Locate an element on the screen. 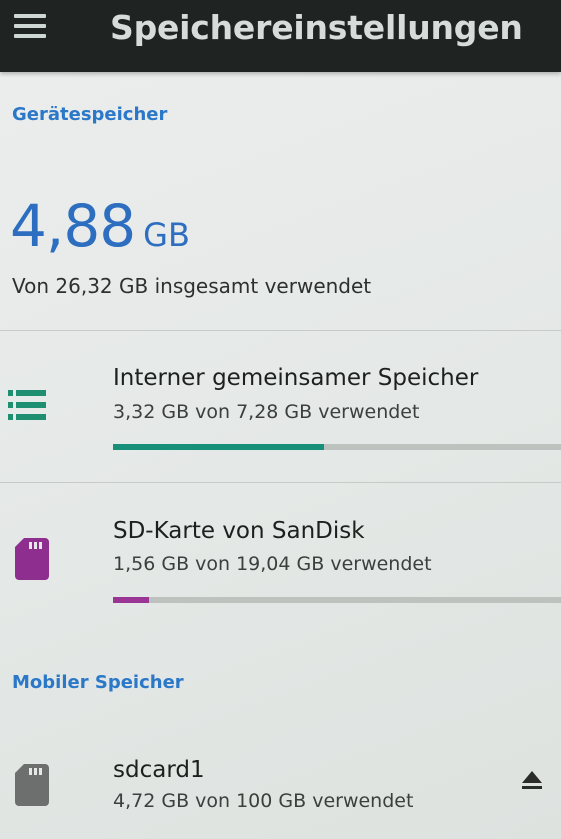 This screenshot has width=561, height=839. volume-title: SD-Karte von SanDisk is located at coordinates (239, 531).